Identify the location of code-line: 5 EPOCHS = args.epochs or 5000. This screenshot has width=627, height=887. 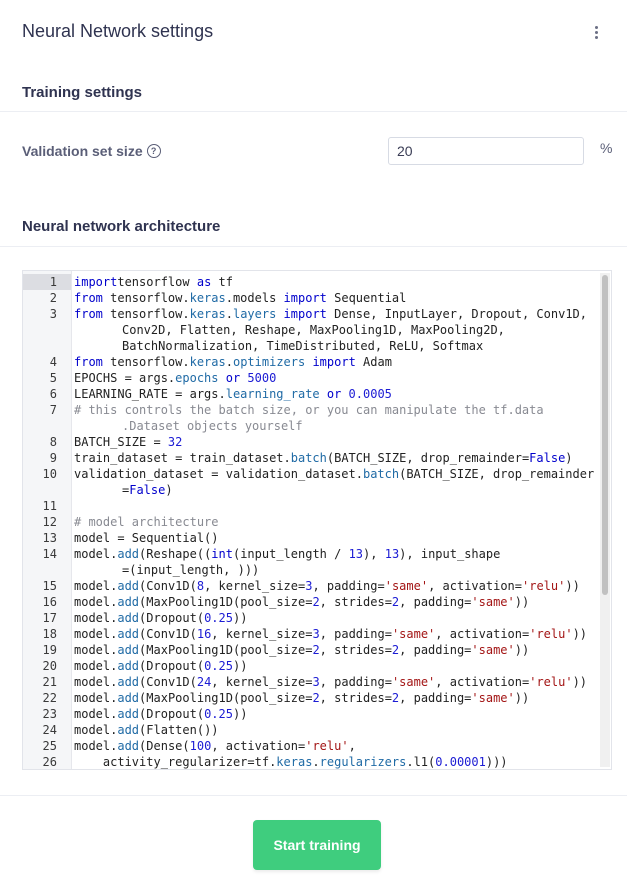
(311, 378).